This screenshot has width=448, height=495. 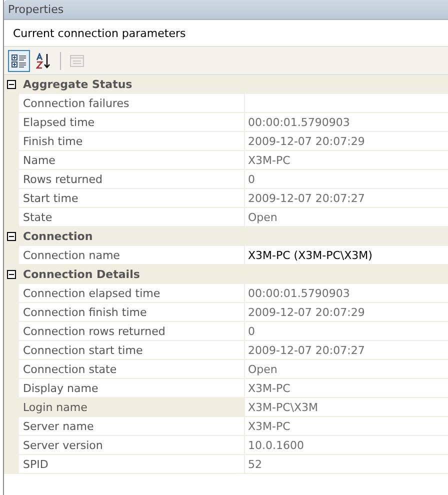 What do you see at coordinates (132, 331) in the screenshot?
I see `property-name: Connection rows returned` at bounding box center [132, 331].